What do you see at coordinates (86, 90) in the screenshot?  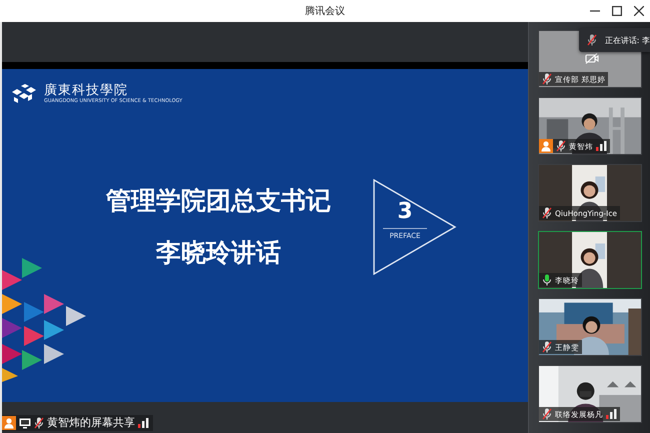 I see `school-name: 廣東科技學院` at bounding box center [86, 90].